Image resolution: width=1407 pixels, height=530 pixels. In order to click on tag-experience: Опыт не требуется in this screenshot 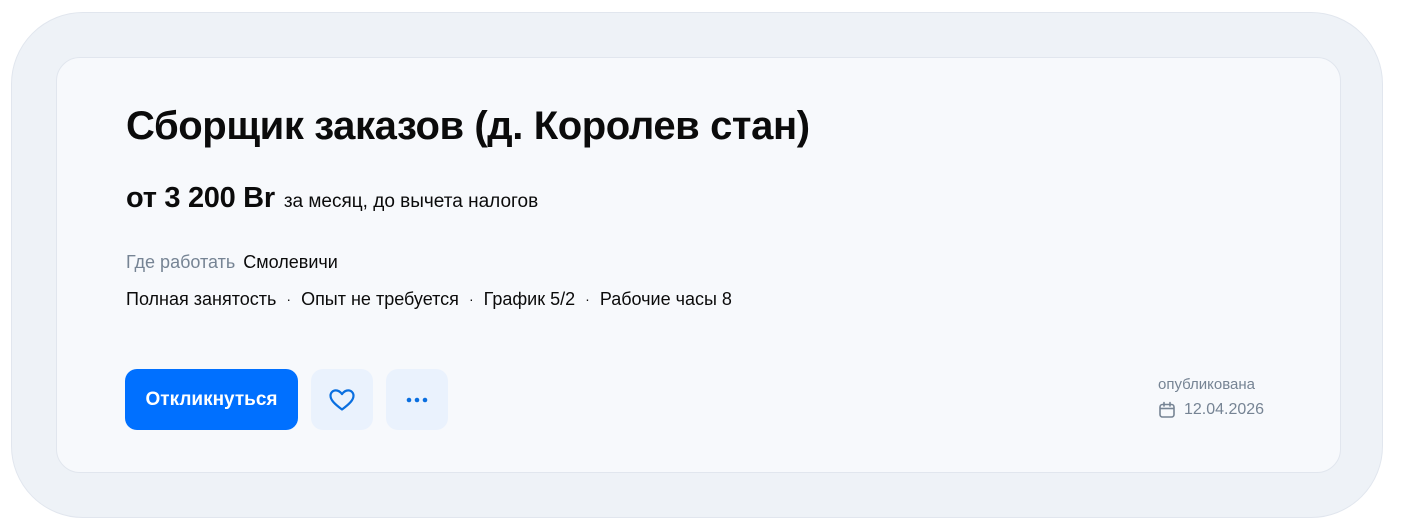, I will do `click(380, 299)`.